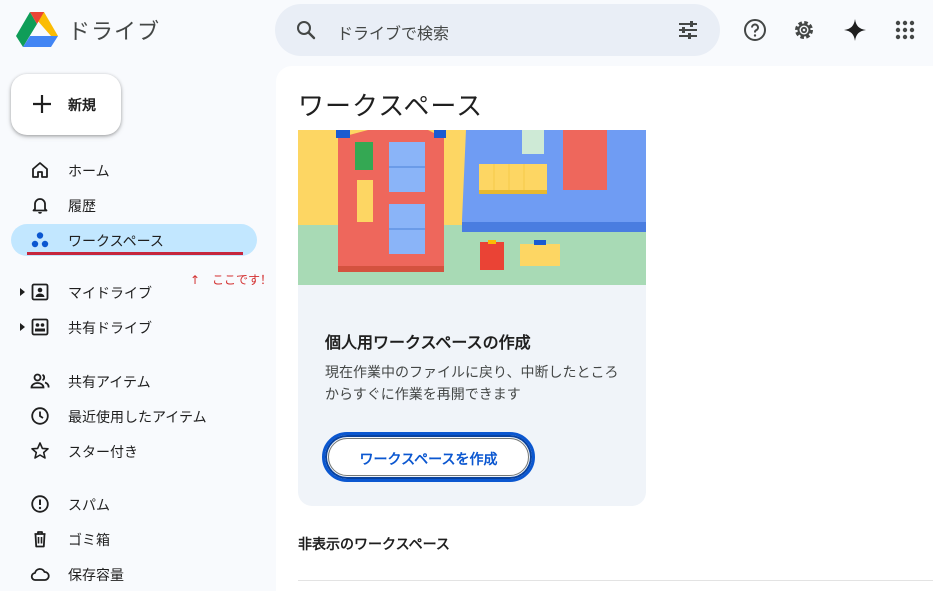 The width and height of the screenshot is (933, 591). Describe the element at coordinates (89, 541) in the screenshot. I see `sidebar-item-label: ゴミ箱` at that location.